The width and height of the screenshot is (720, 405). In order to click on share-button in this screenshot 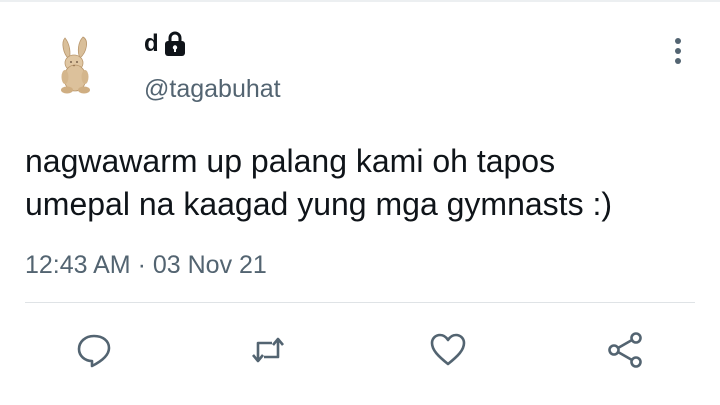, I will do `click(626, 350)`.